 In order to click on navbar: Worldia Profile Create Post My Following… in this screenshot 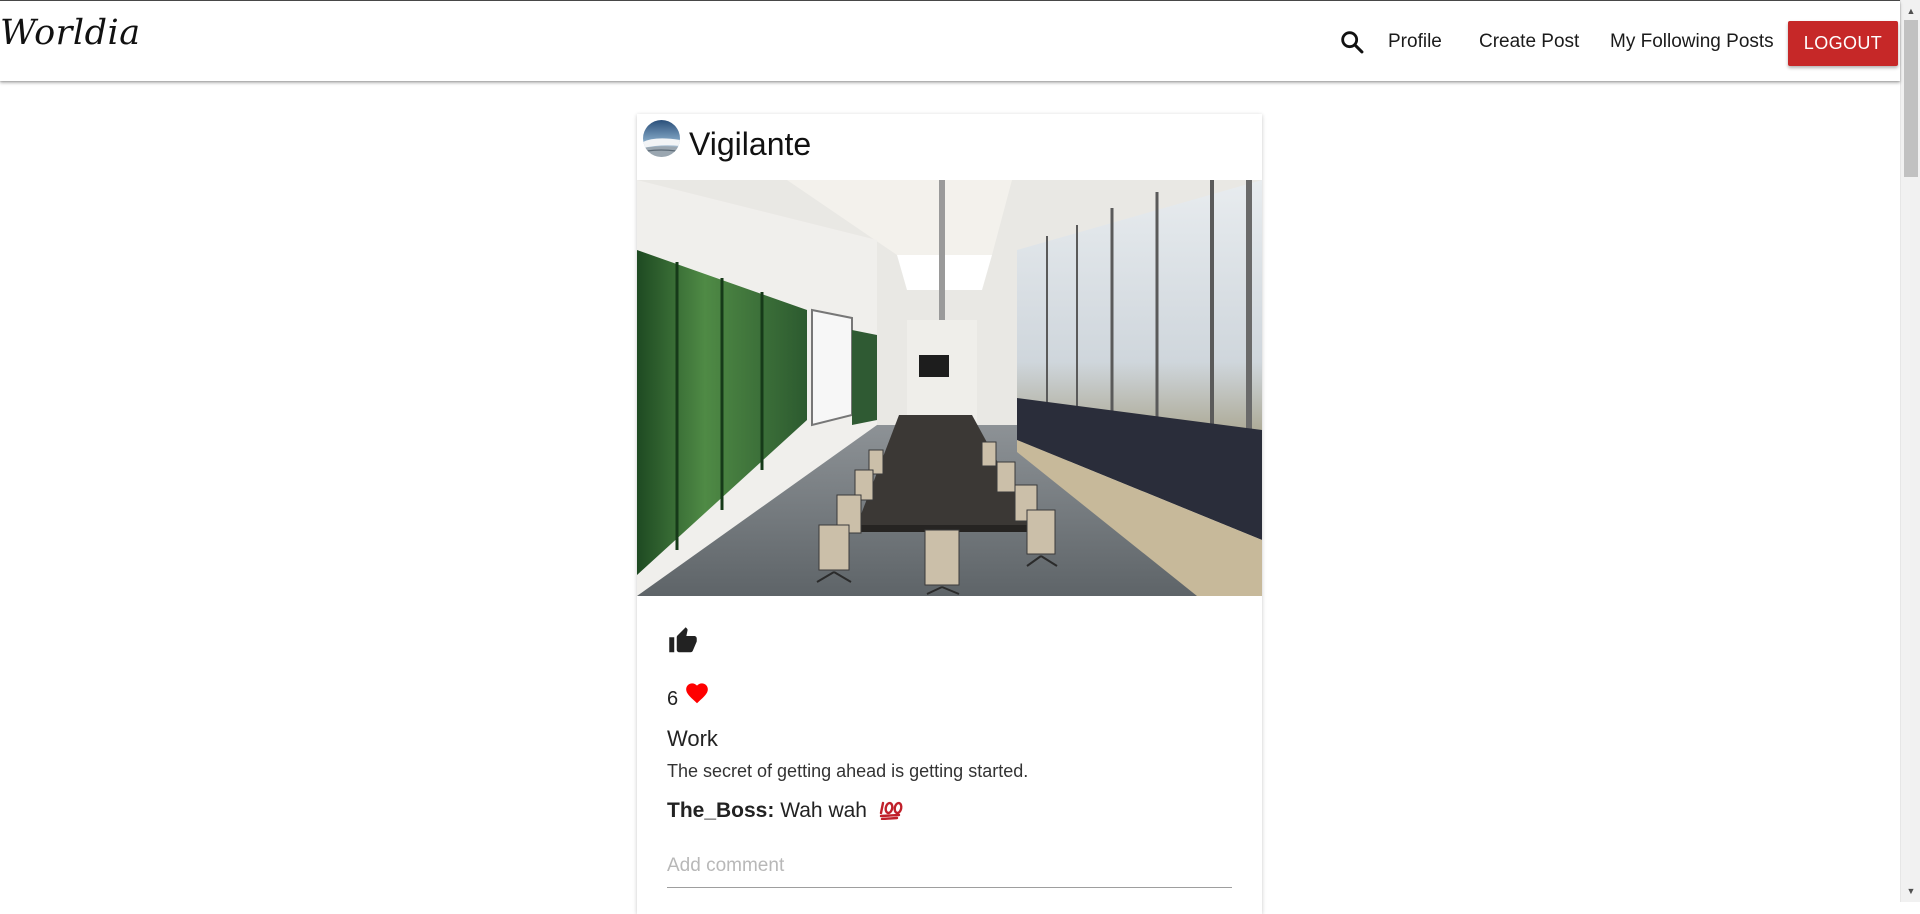, I will do `click(950, 41)`.